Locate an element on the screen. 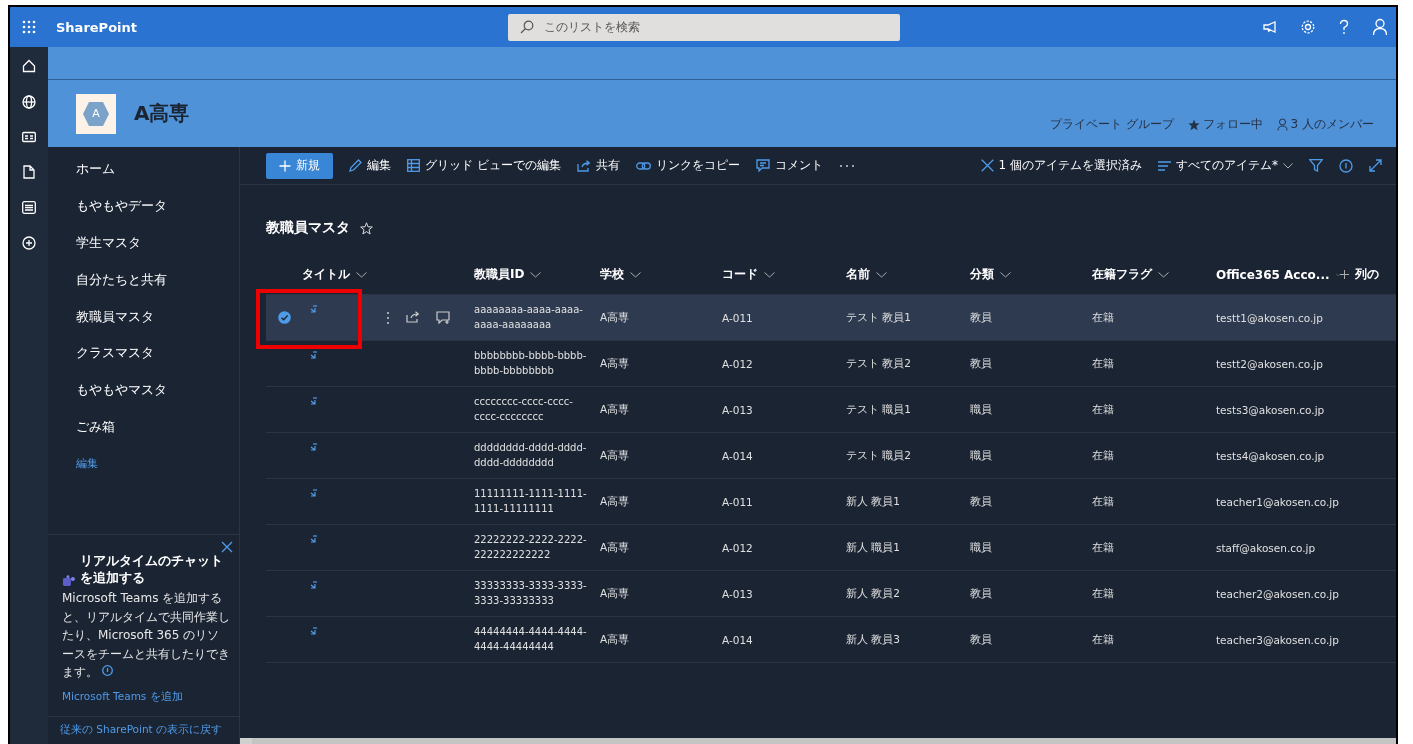  expand-icon is located at coordinates (1375, 165).